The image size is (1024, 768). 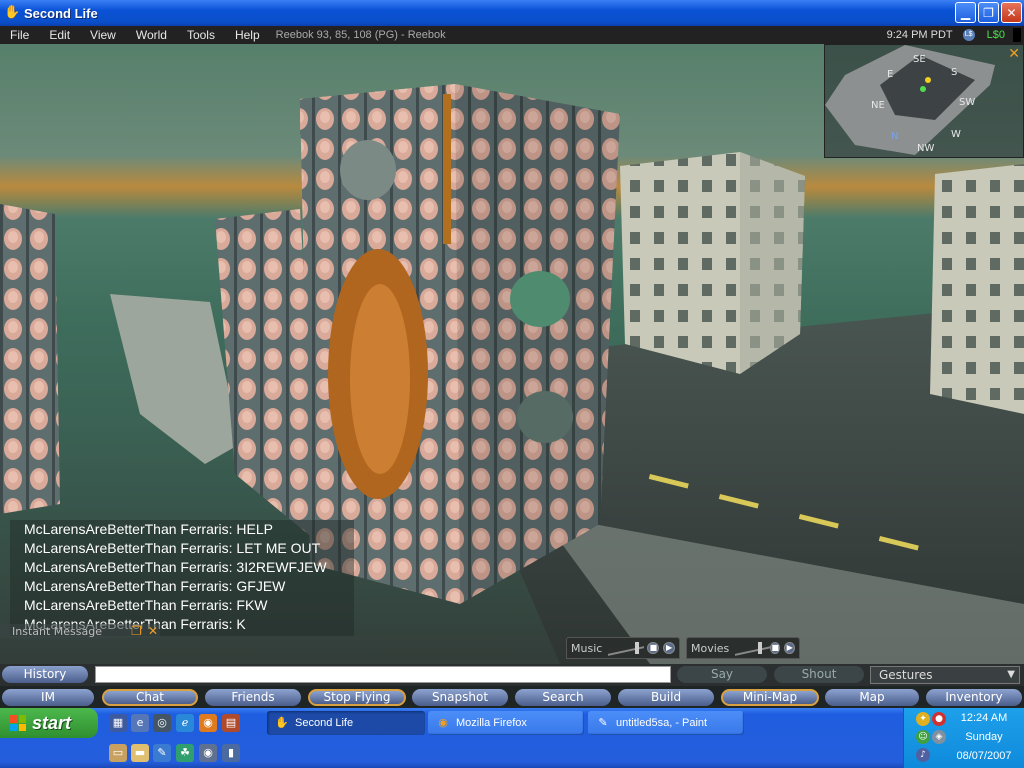 I want to click on movie-play-icon: ▶, so click(x=789, y=648).